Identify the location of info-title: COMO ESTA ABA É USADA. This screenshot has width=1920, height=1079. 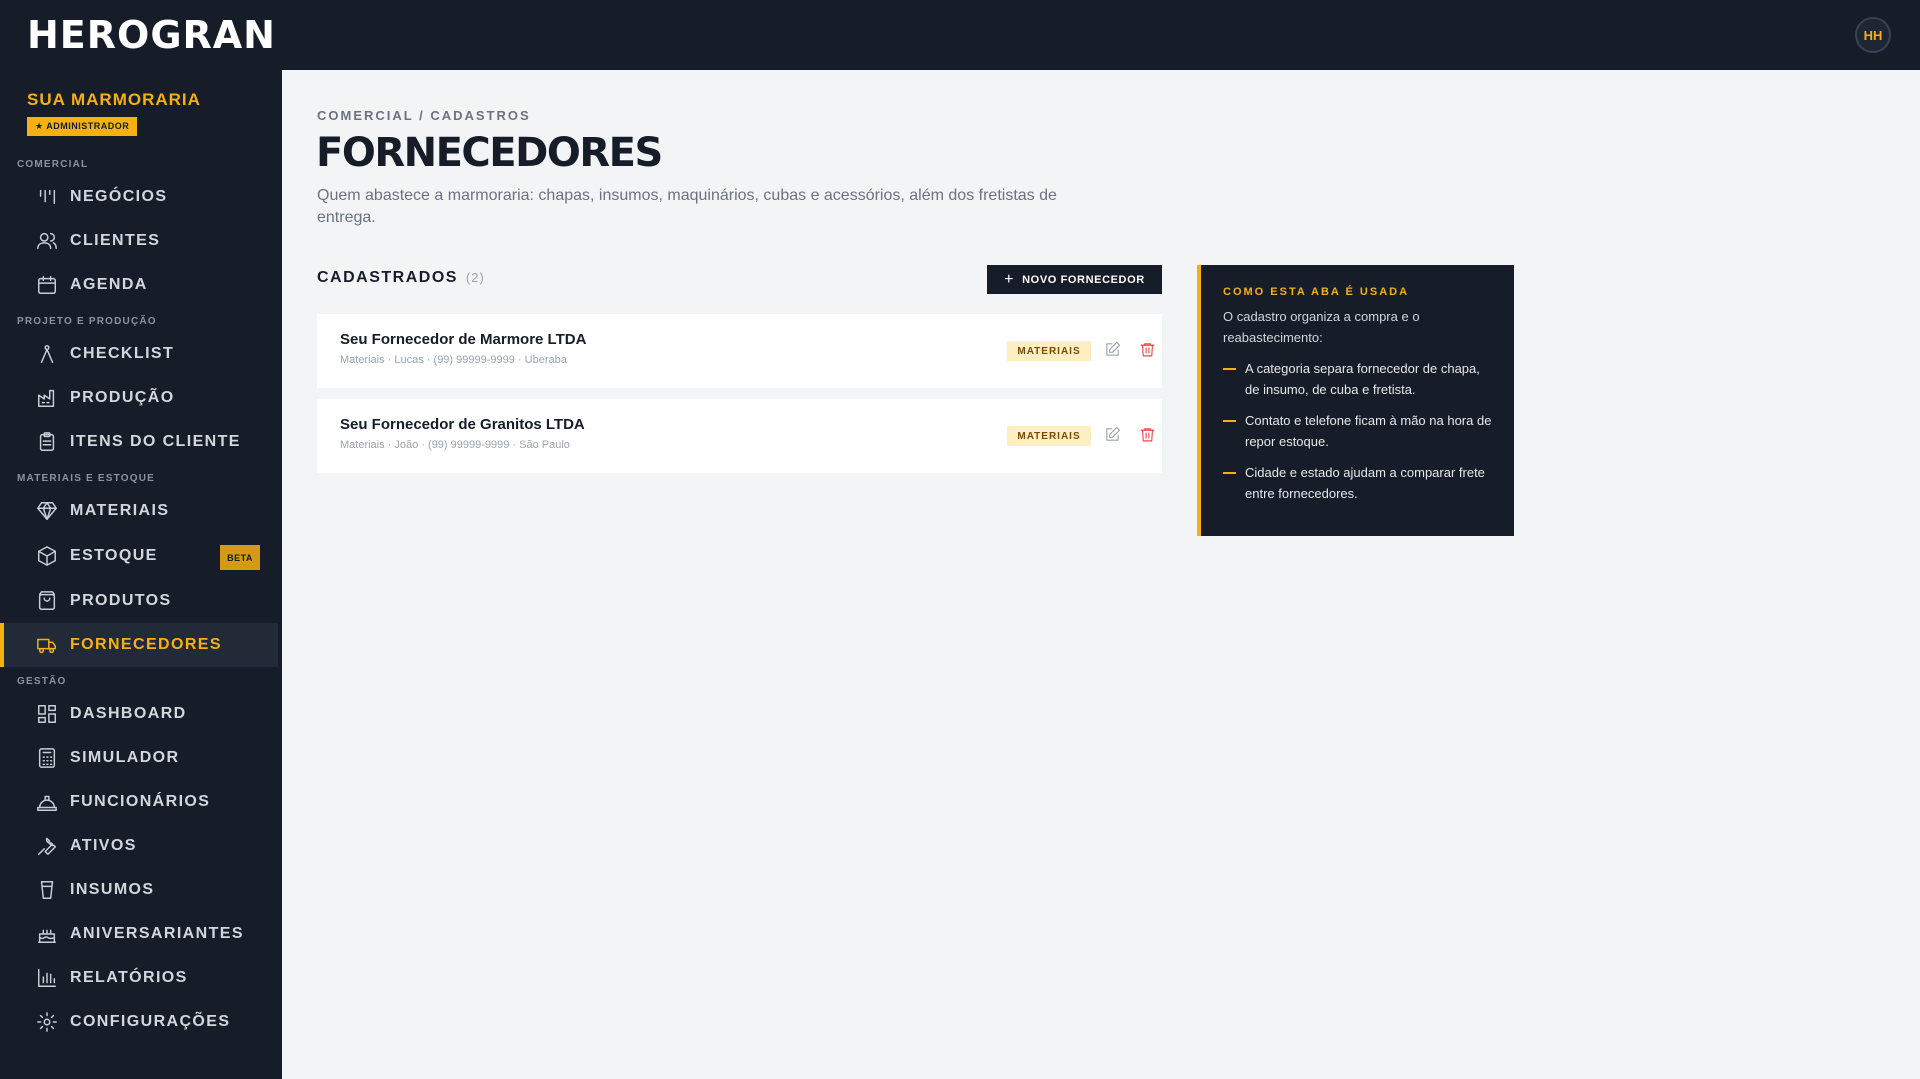
(1316, 292).